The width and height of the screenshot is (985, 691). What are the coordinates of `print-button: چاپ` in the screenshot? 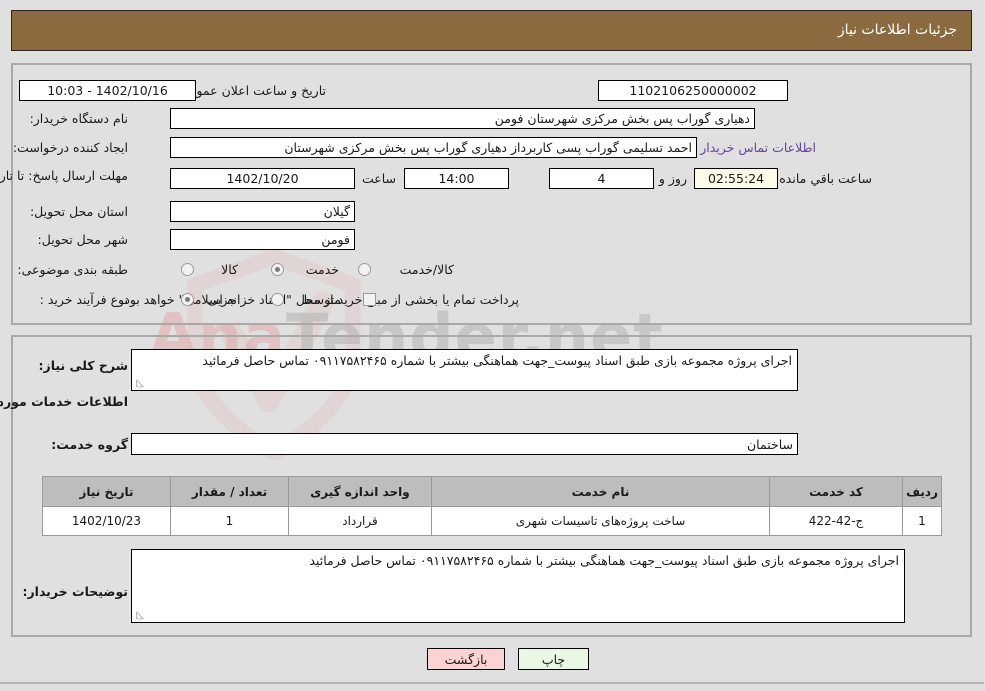 It's located at (554, 659).